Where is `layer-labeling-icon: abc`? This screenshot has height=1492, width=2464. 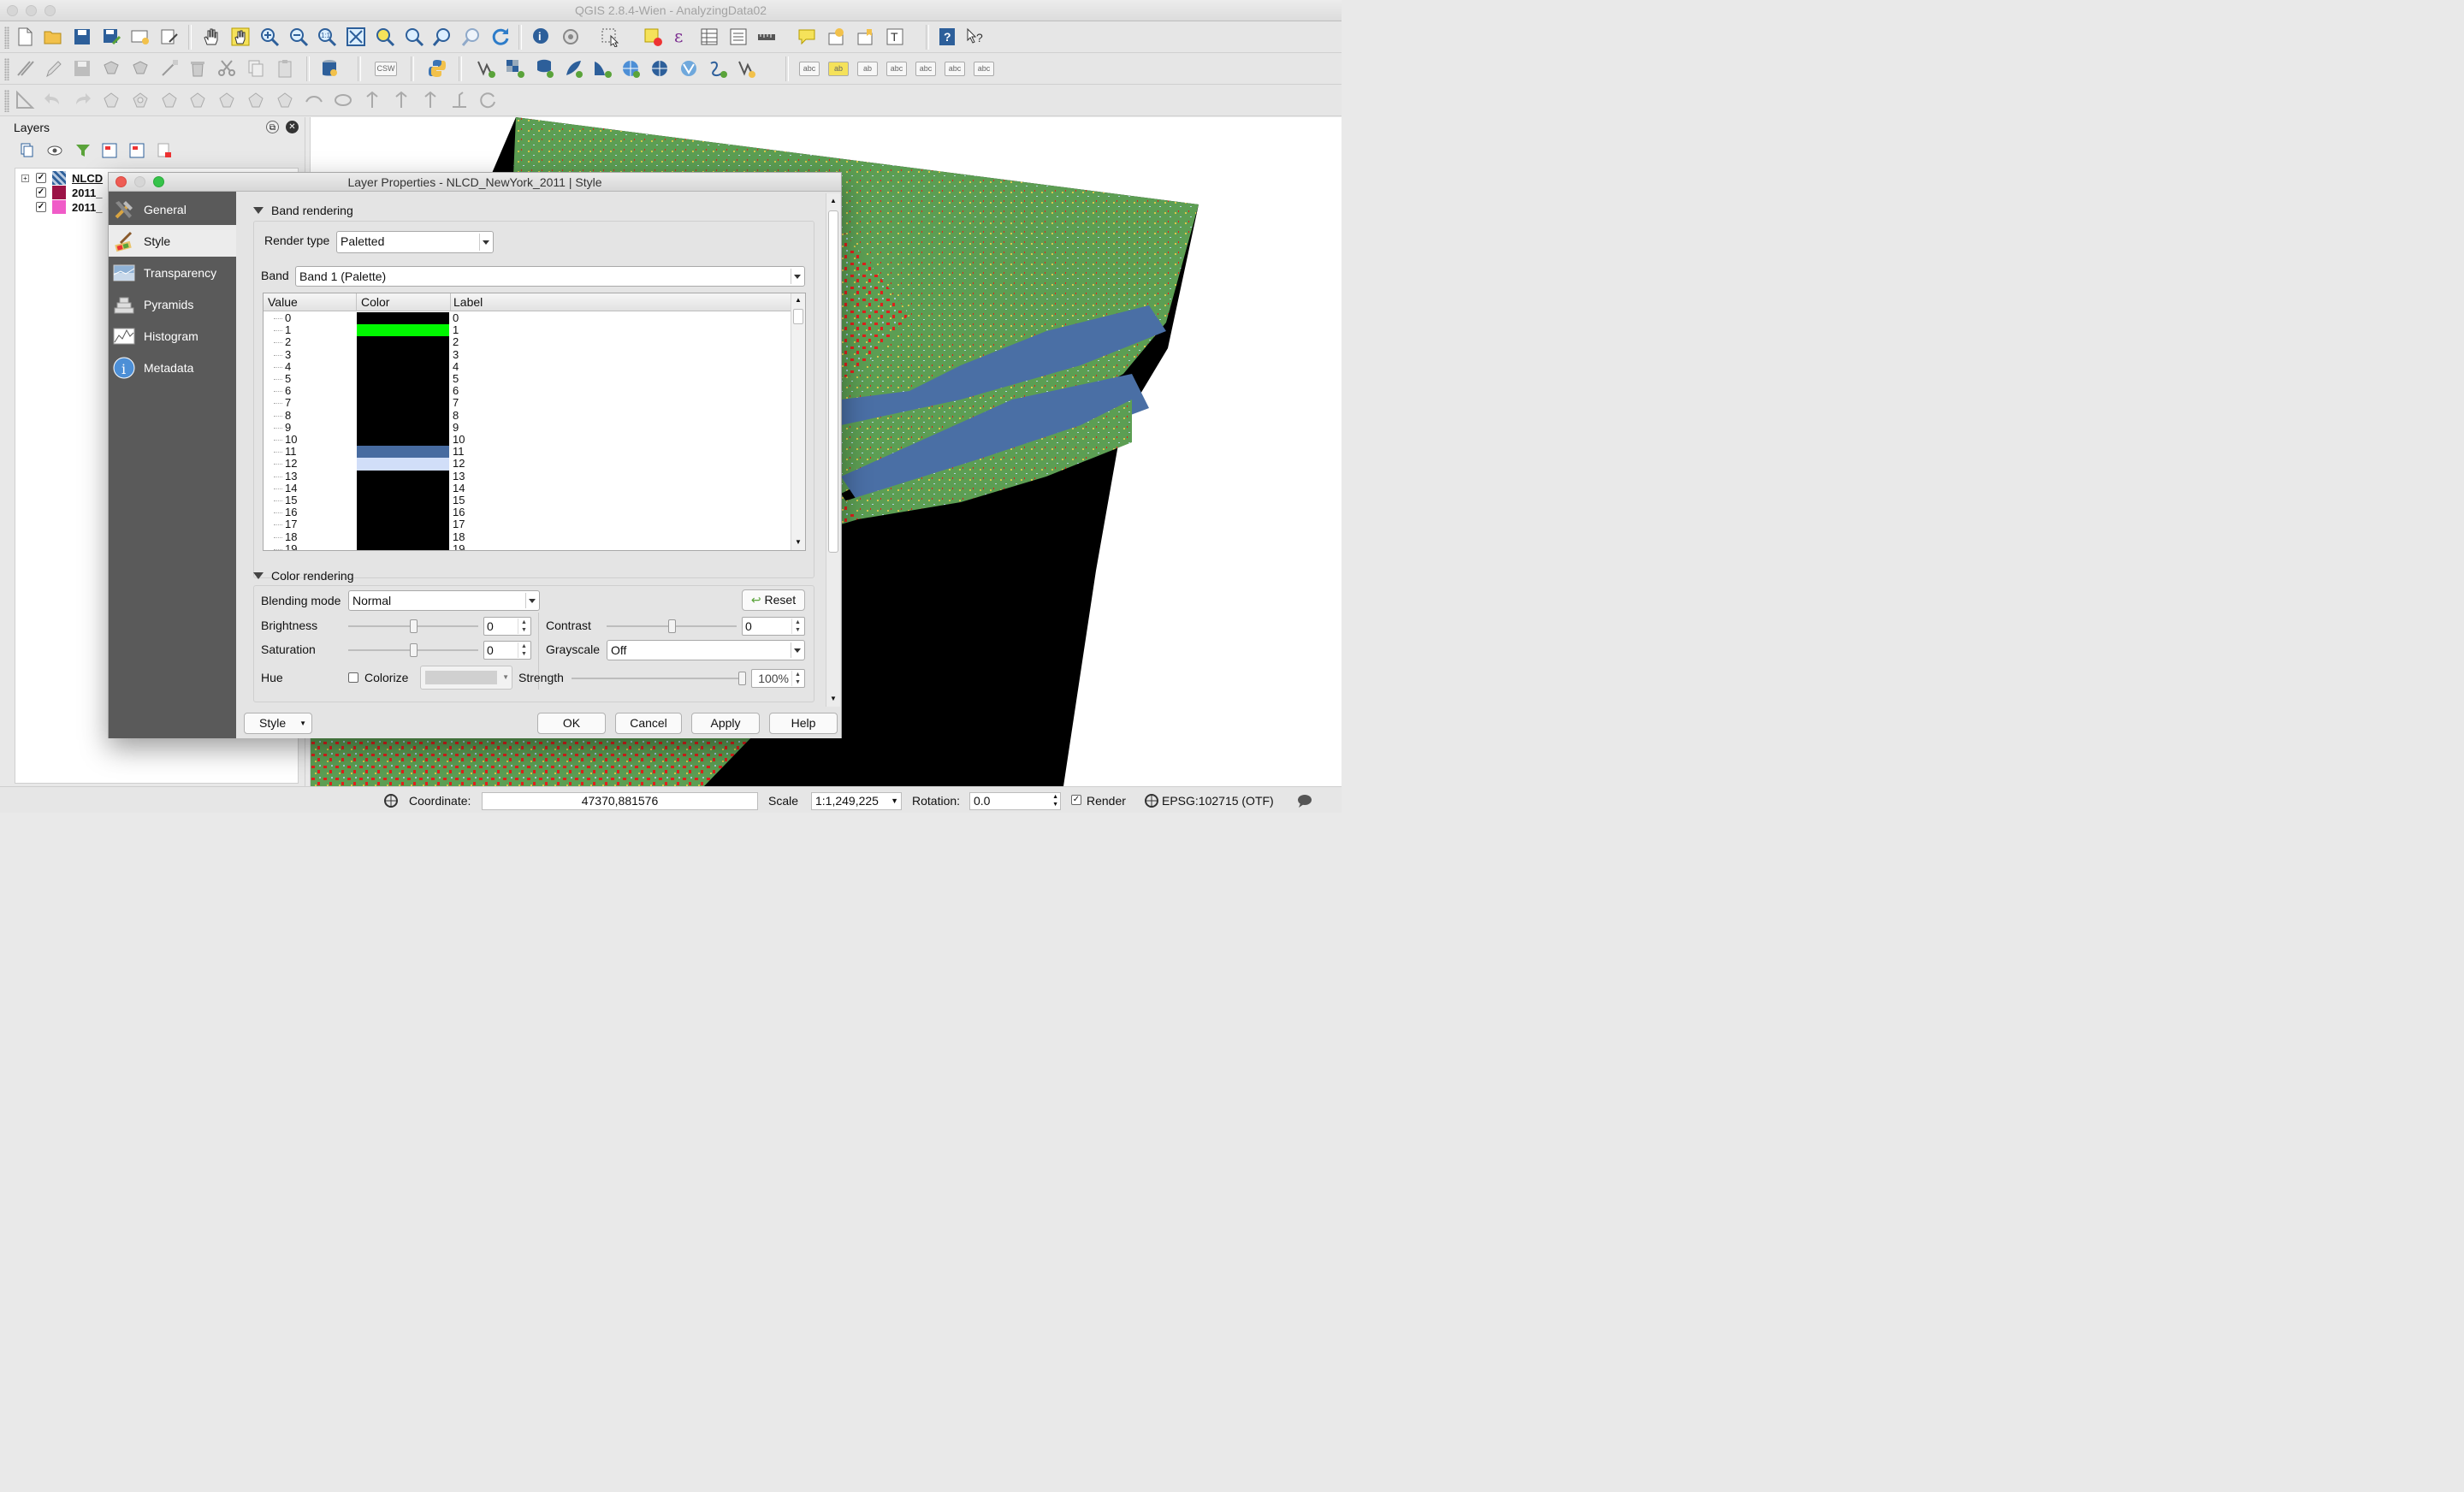 layer-labeling-icon: abc is located at coordinates (809, 69).